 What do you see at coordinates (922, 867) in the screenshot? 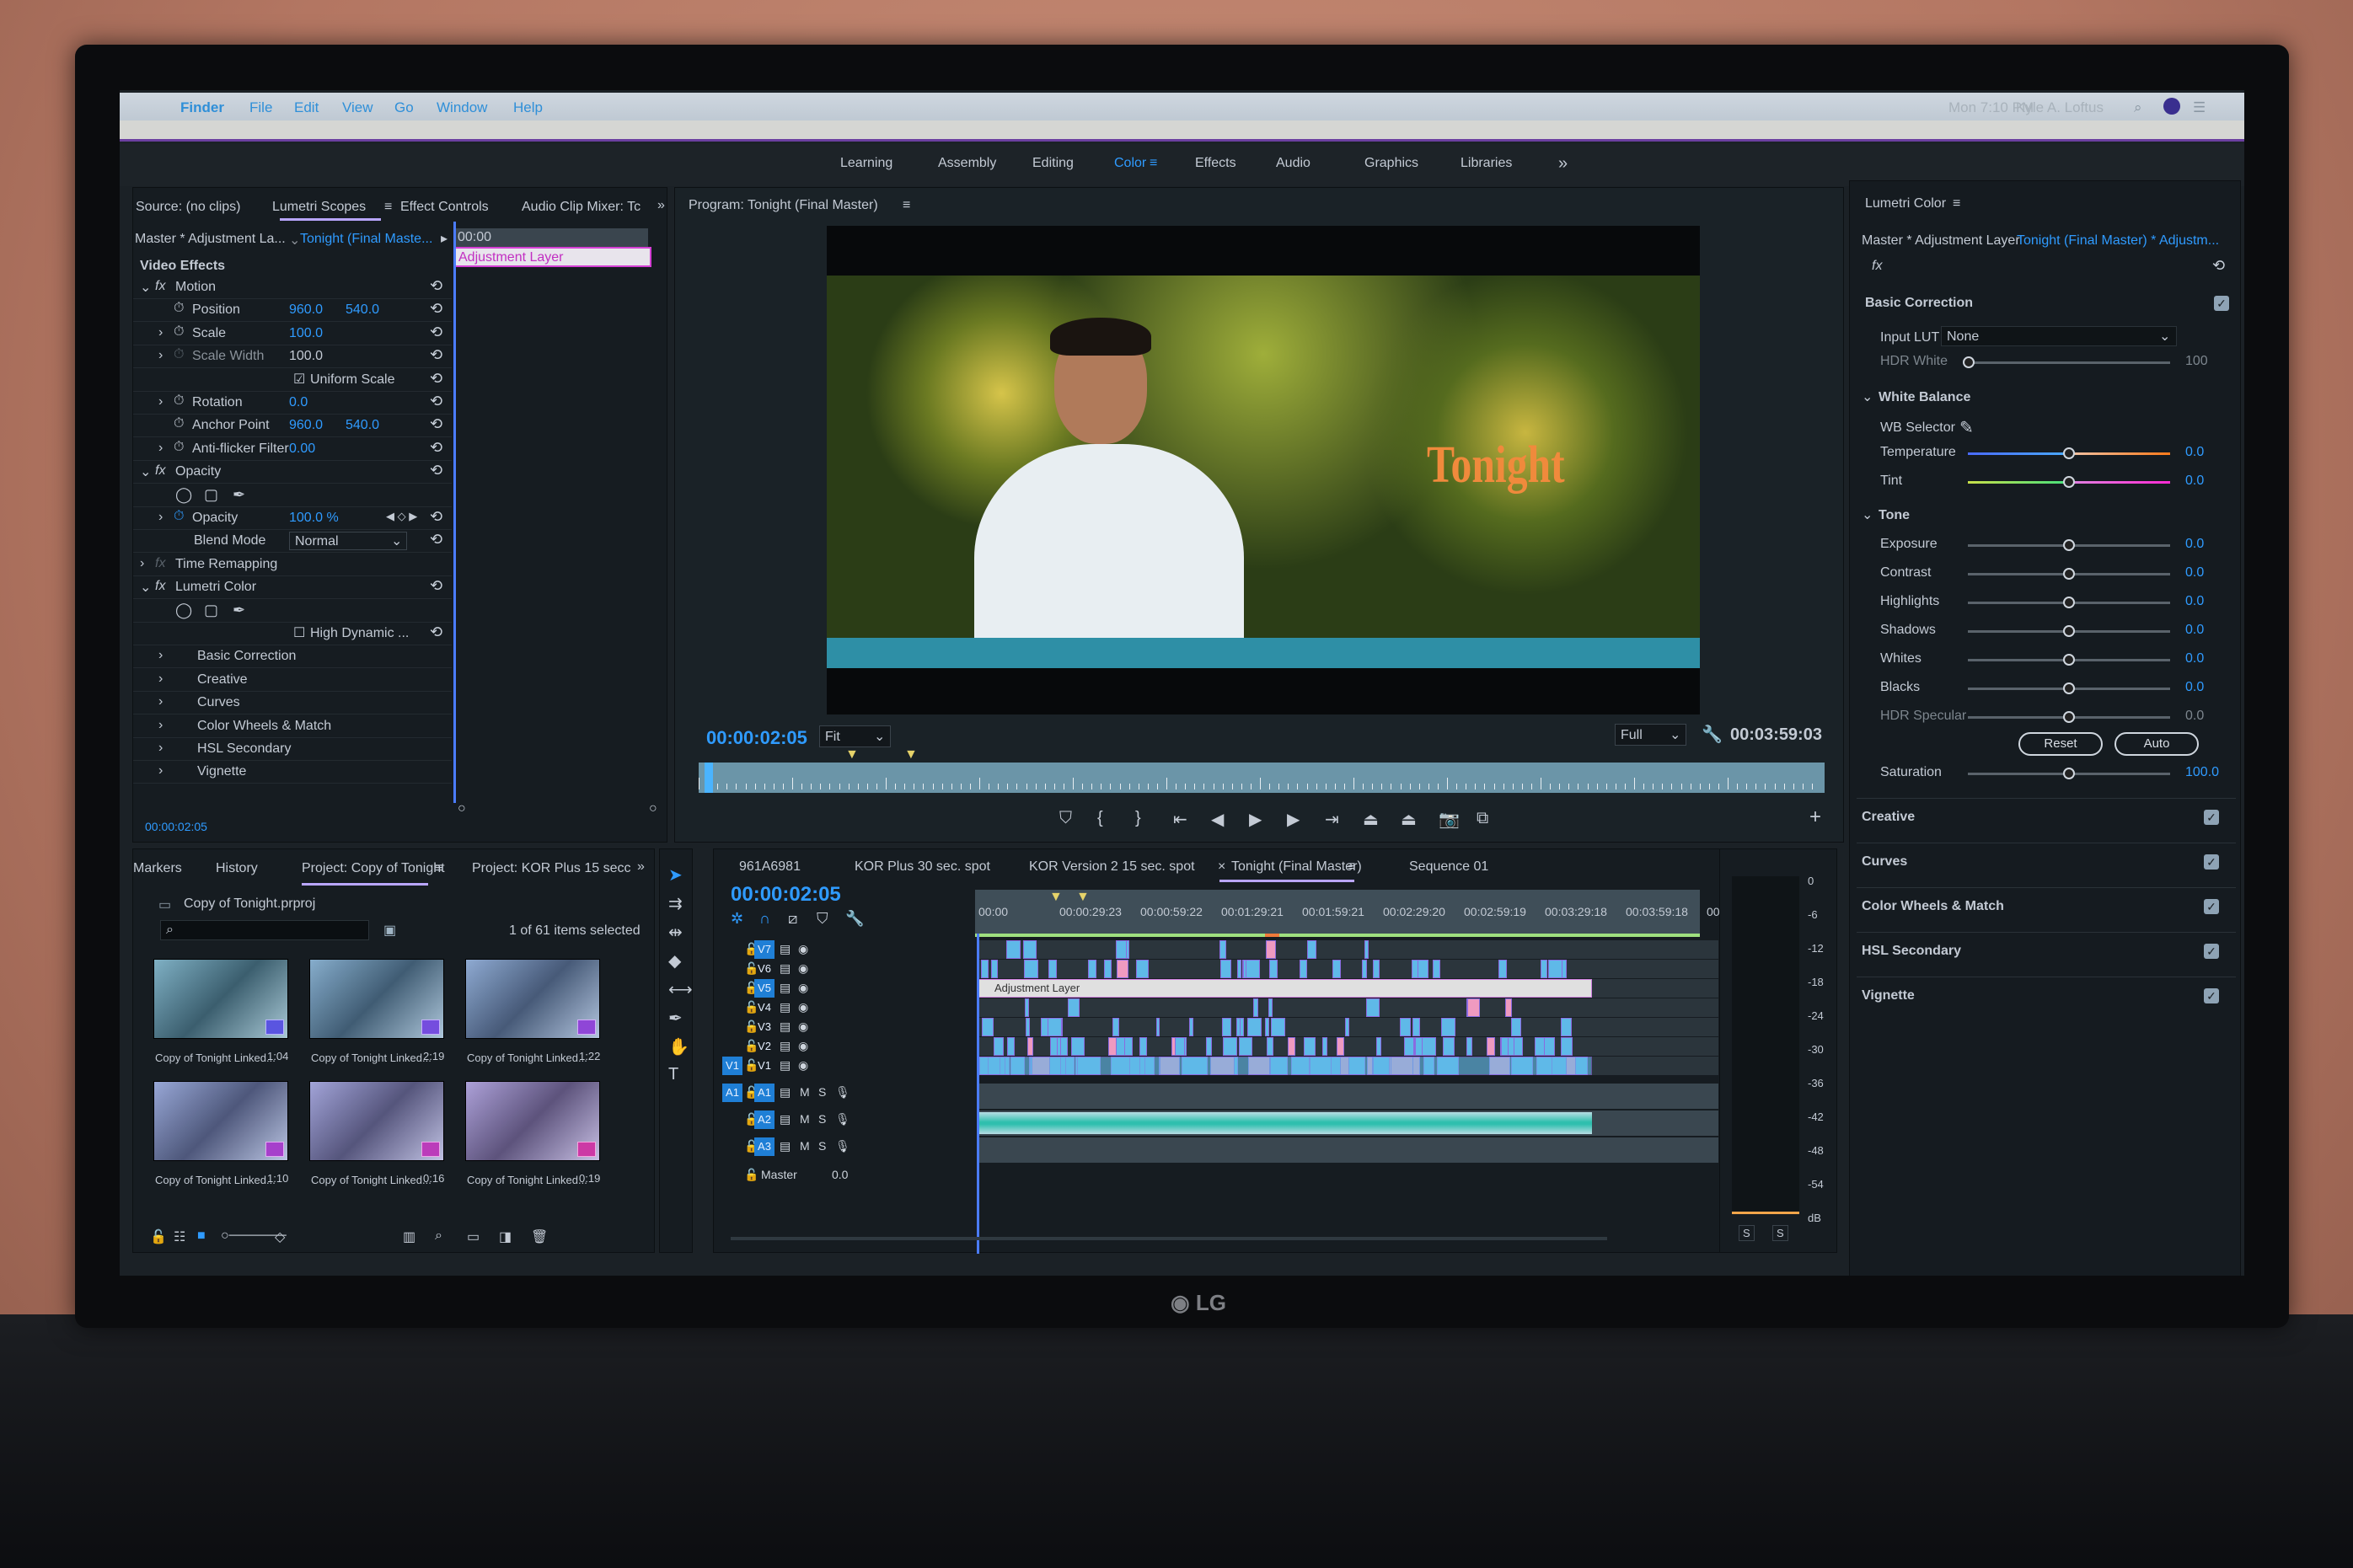
I see `sequence-tab: KOR Plus 30 sec. spot` at bounding box center [922, 867].